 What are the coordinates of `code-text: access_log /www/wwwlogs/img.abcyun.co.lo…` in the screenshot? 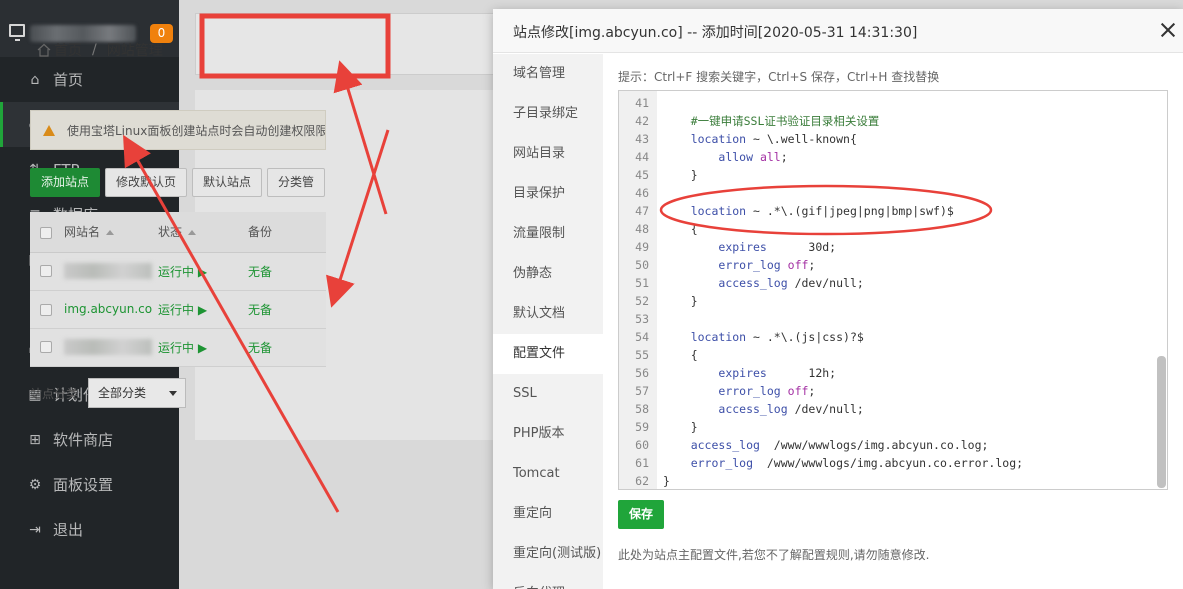 It's located at (839, 445).